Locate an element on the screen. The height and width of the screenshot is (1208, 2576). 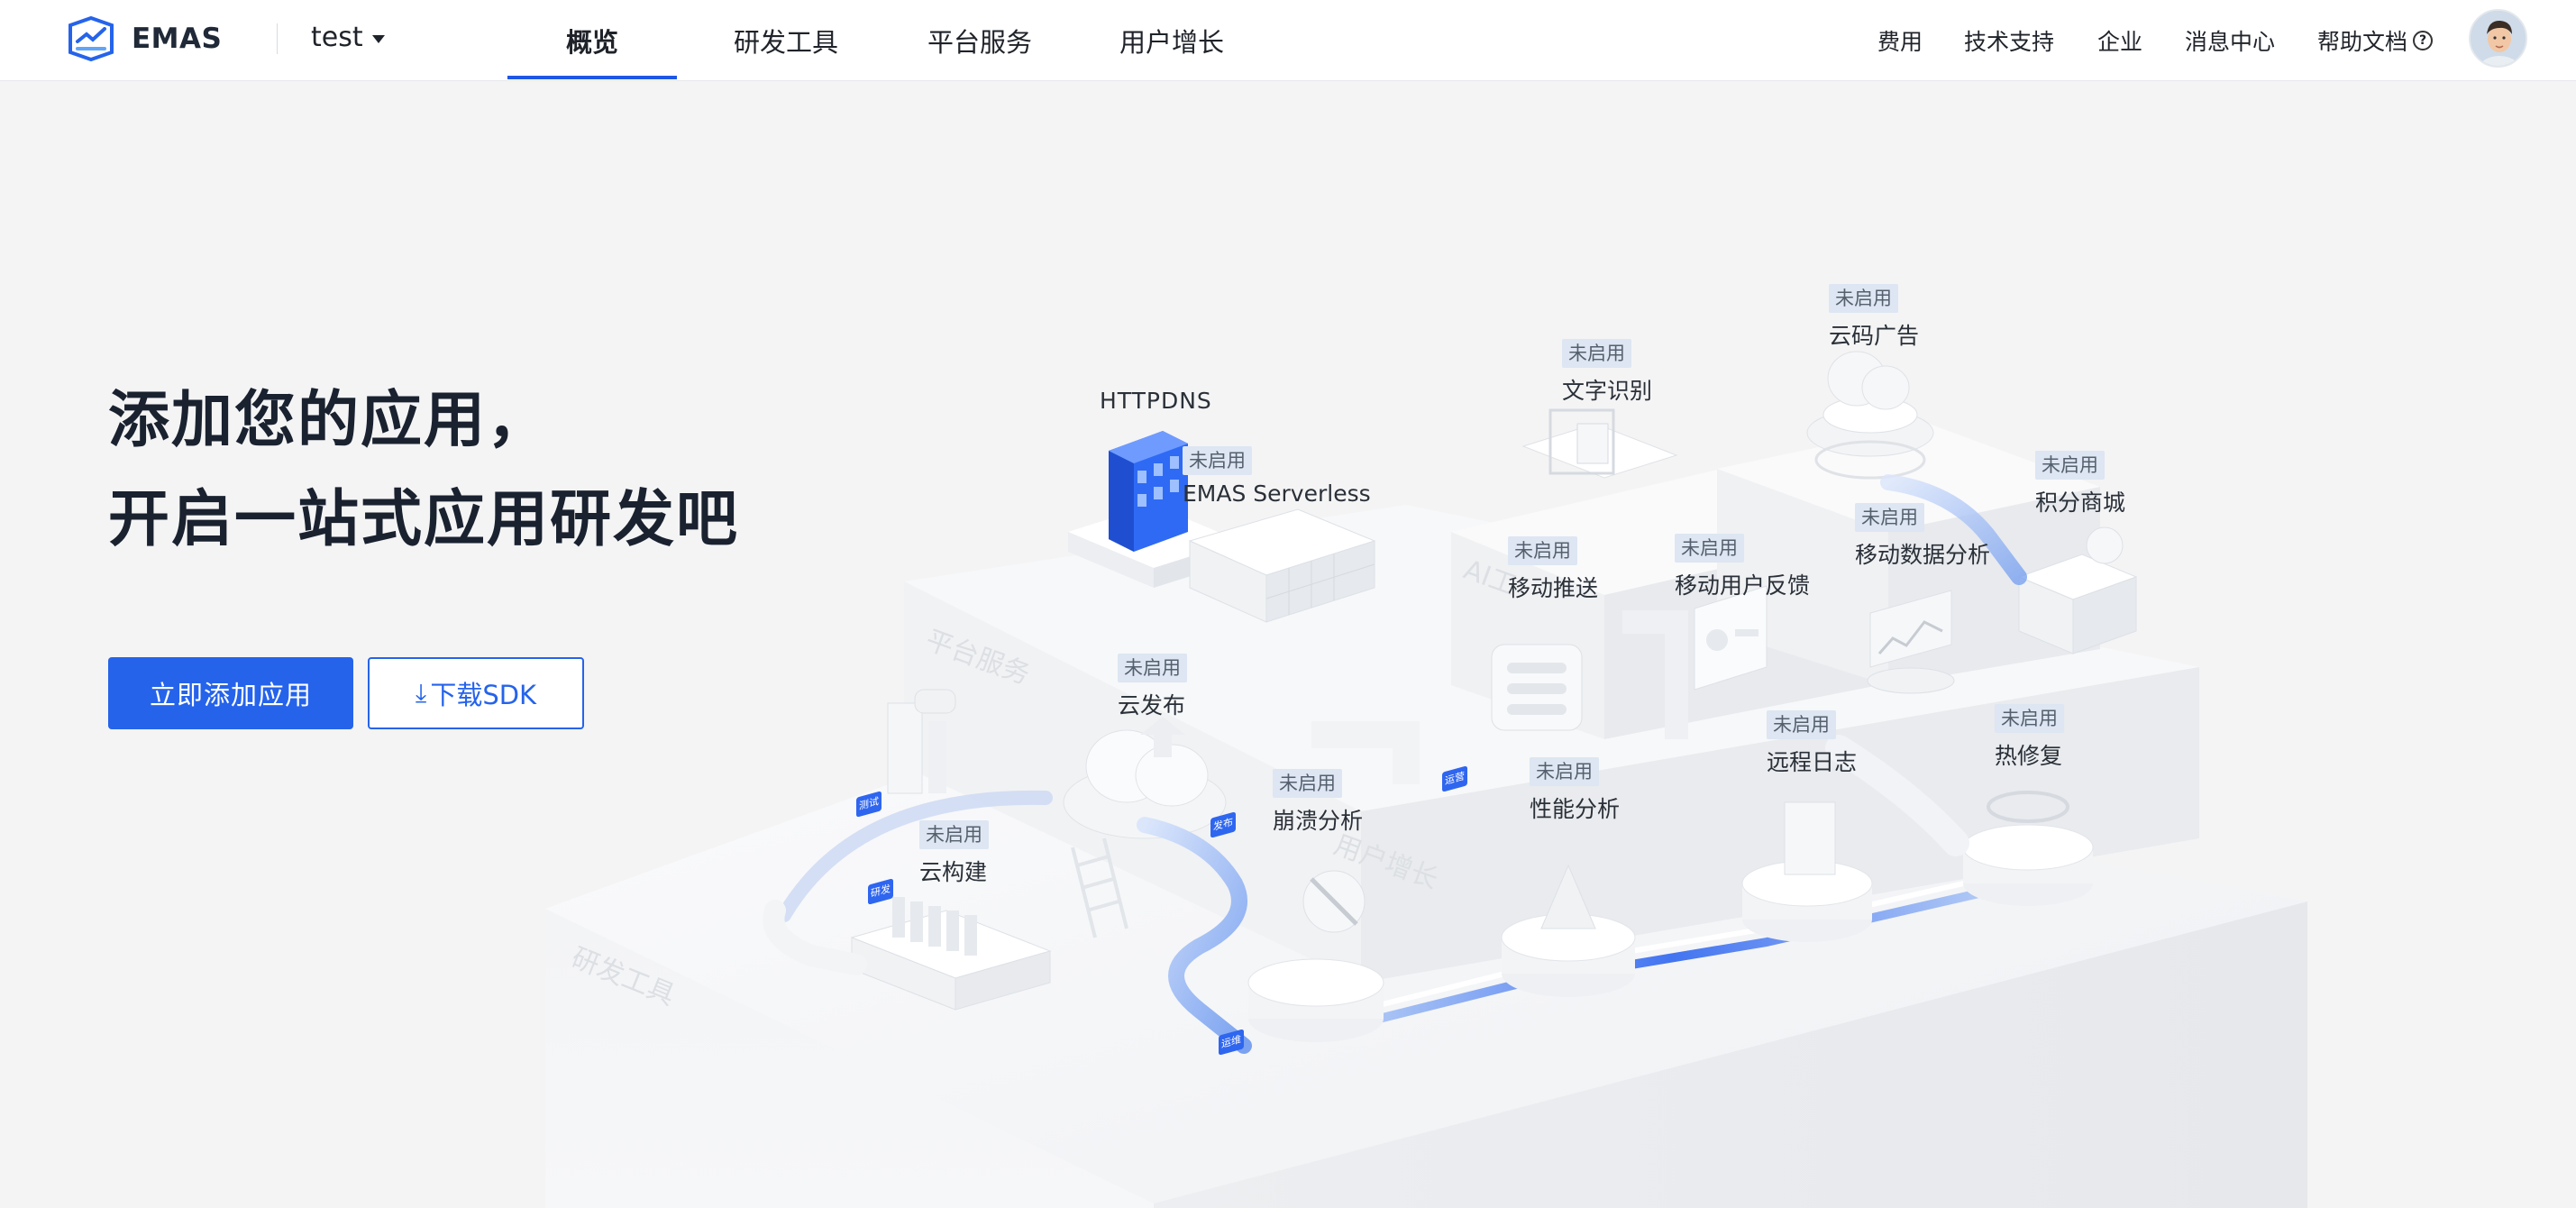
download-sdk-button: ⤓ 下载SDK is located at coordinates (476, 693).